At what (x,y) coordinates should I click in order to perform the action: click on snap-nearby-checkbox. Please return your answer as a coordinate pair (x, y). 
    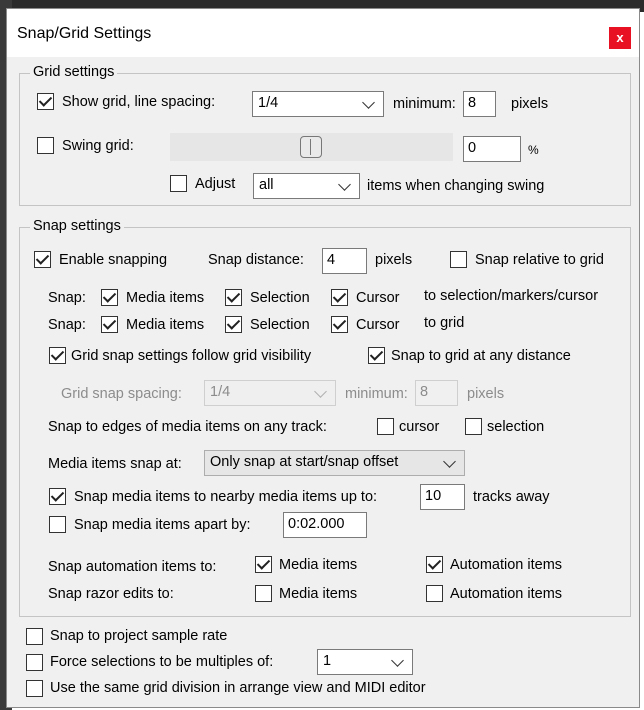
    Looking at the image, I should click on (57, 496).